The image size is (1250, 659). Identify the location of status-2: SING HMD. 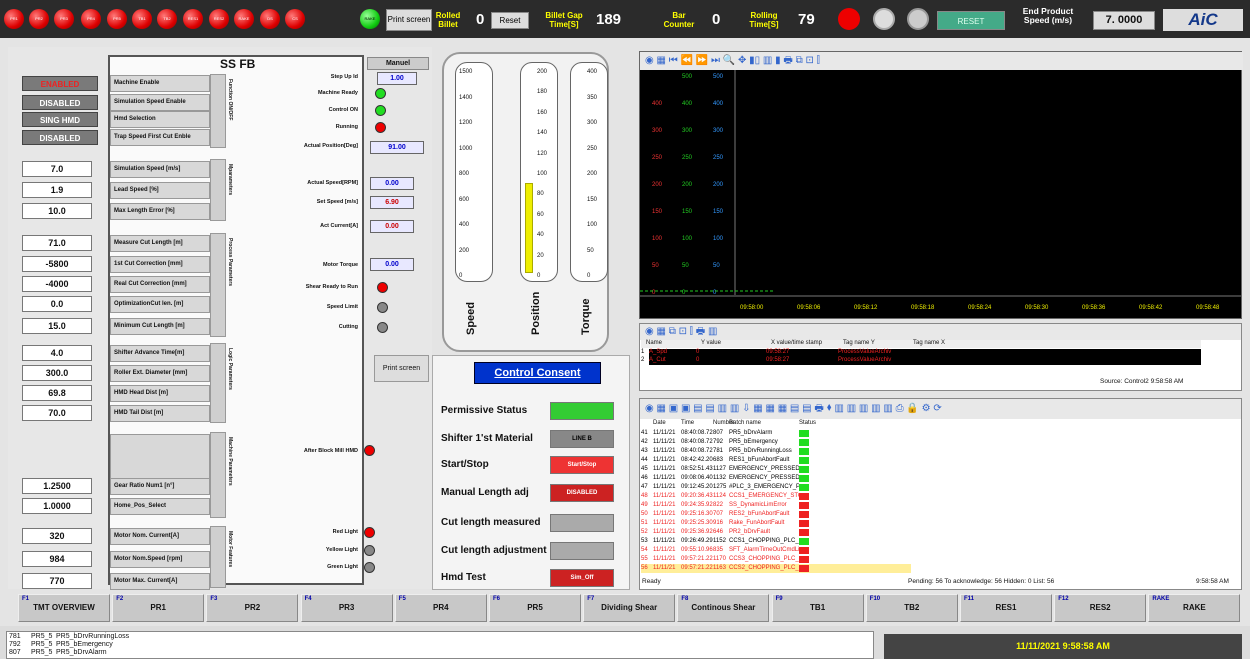
(60, 119).